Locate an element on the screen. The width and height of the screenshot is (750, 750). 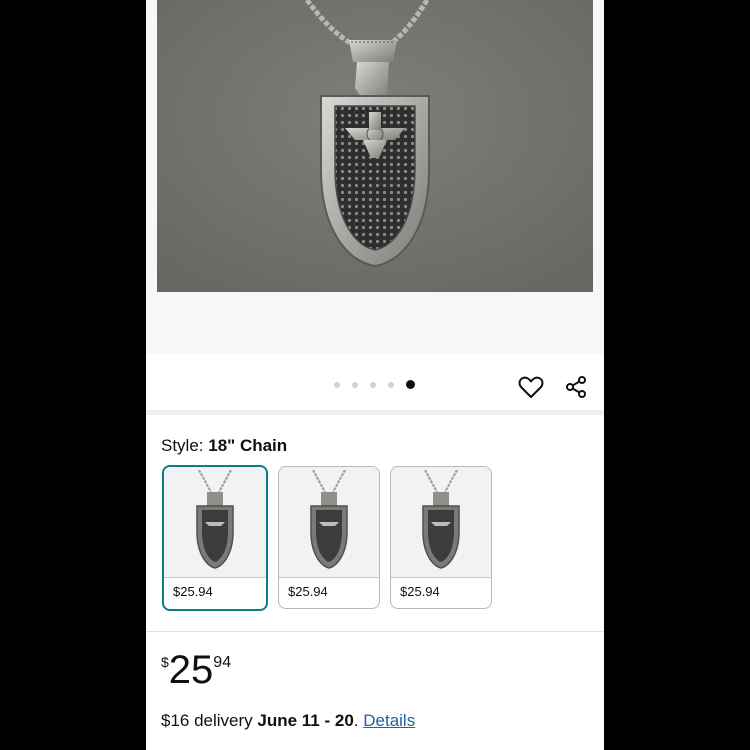
wishlist-button is located at coordinates (531, 387).